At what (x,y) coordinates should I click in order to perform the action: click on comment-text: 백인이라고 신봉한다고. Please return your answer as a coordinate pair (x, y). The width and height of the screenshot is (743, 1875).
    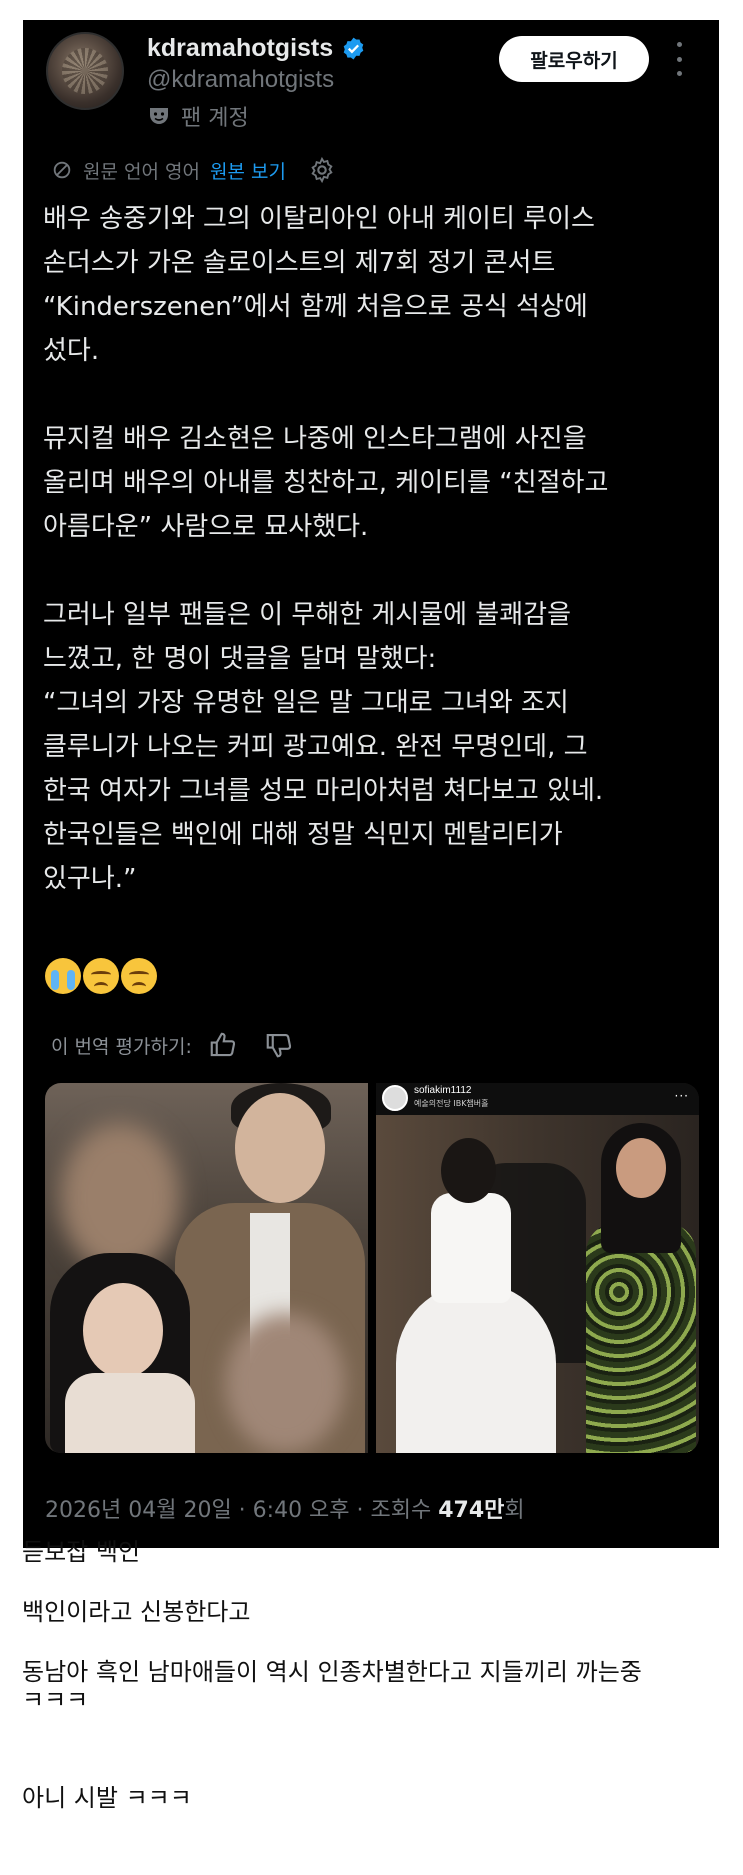
    Looking at the image, I should click on (136, 1612).